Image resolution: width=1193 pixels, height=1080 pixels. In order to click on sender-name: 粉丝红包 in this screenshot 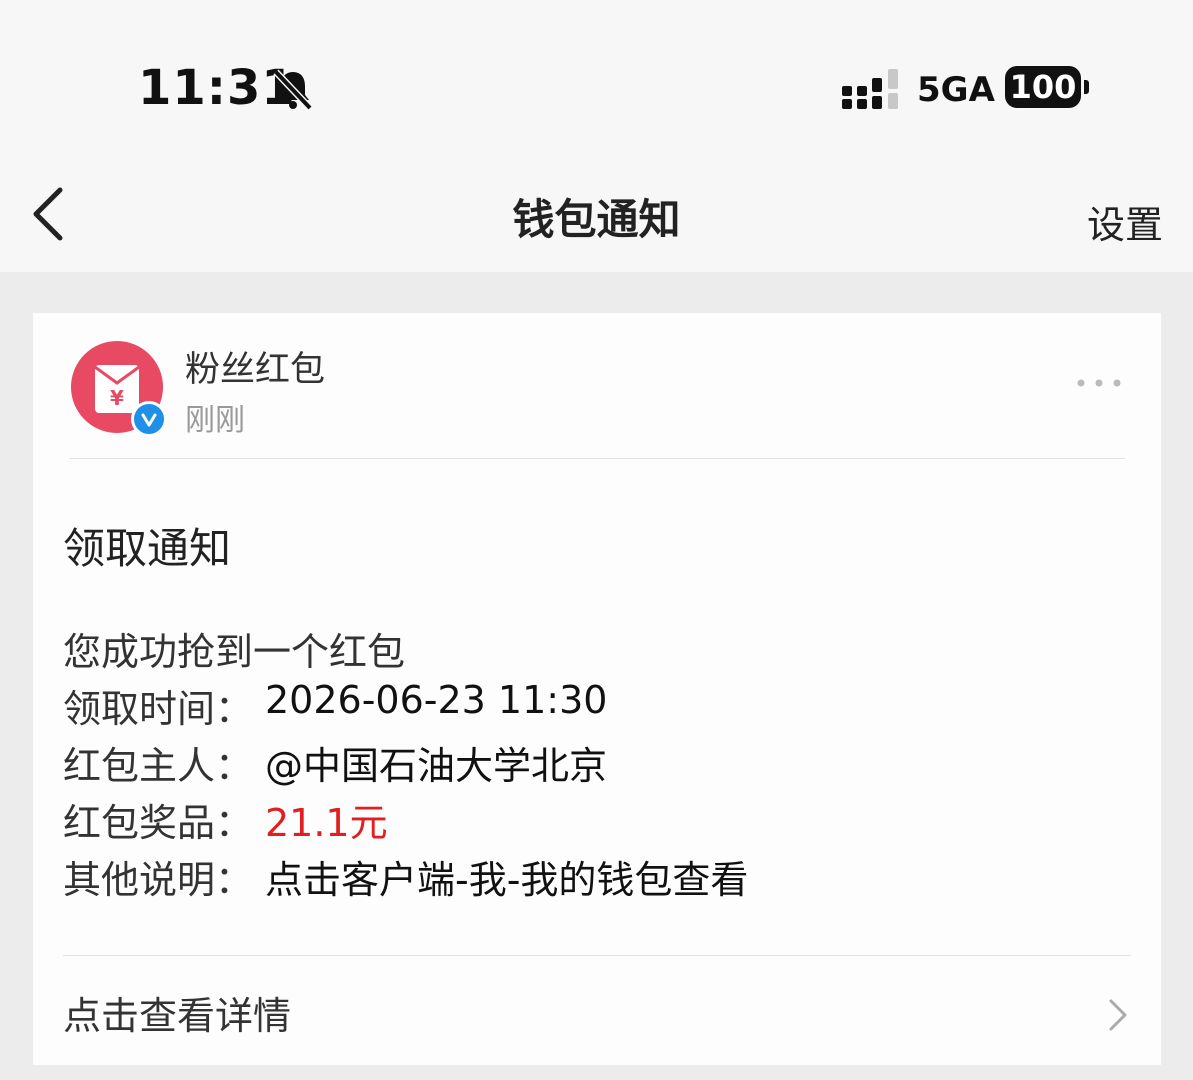, I will do `click(255, 366)`.